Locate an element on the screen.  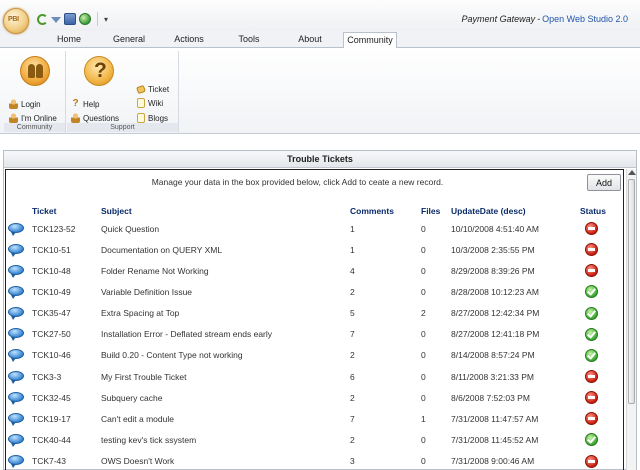
add-button: Add is located at coordinates (604, 182).